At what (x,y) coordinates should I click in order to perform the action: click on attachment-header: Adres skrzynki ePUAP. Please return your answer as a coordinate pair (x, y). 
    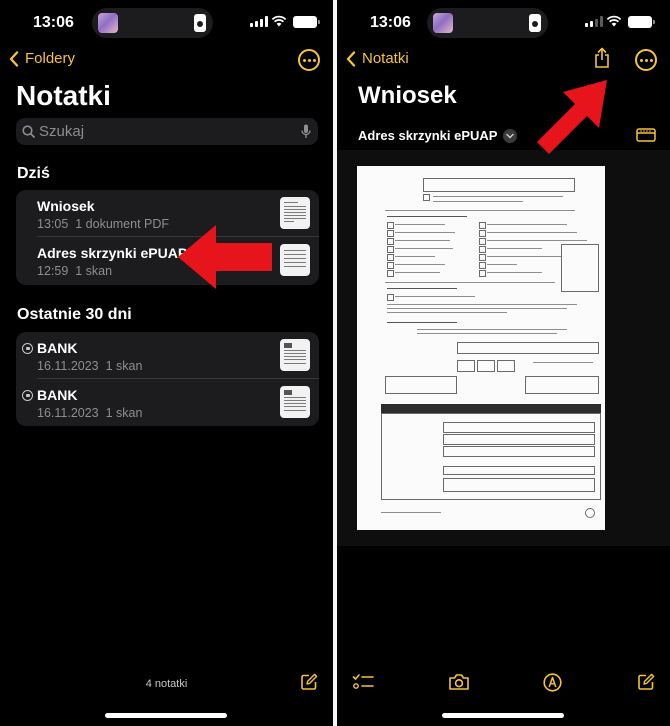
    Looking at the image, I should click on (438, 135).